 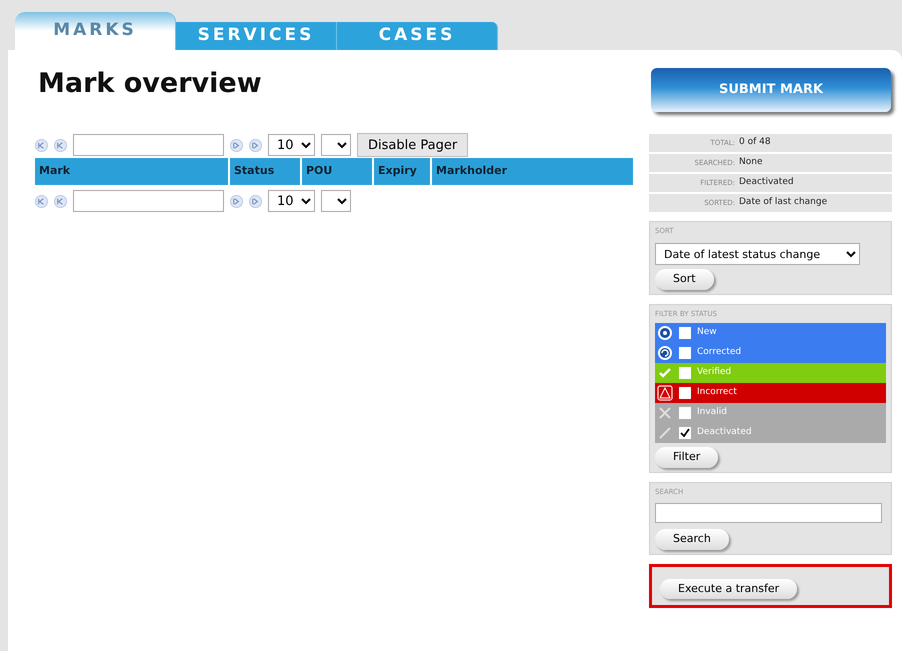 I want to click on column-header: Expiry, so click(x=403, y=172).